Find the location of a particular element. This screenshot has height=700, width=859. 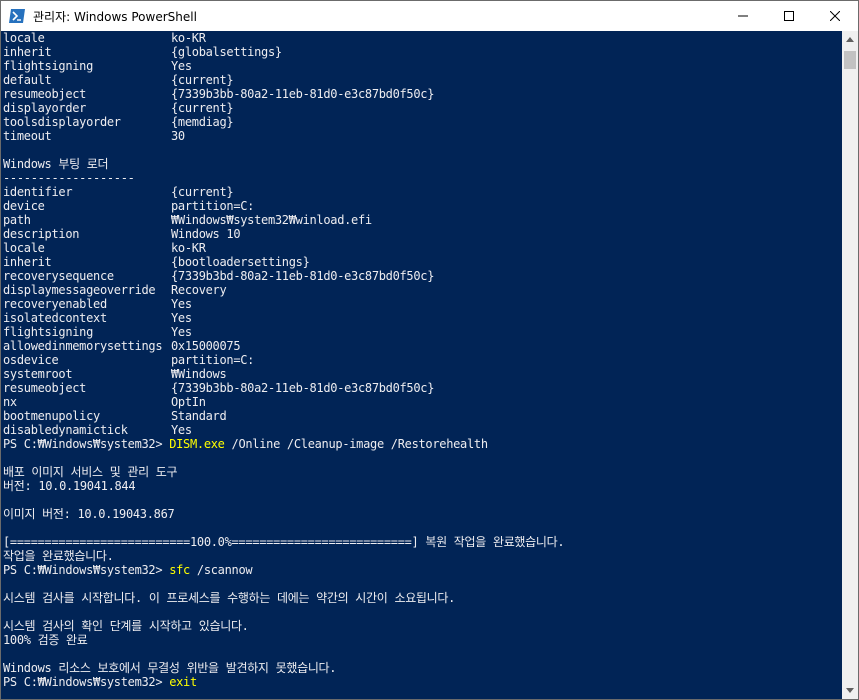

kv-row: displayorder {current} is located at coordinates (283, 108).